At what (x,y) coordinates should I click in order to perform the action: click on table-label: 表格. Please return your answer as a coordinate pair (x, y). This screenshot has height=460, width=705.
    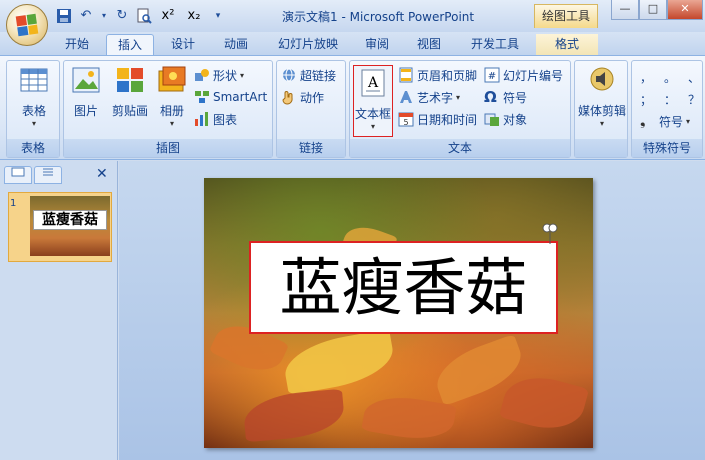
    Looking at the image, I should click on (33, 111).